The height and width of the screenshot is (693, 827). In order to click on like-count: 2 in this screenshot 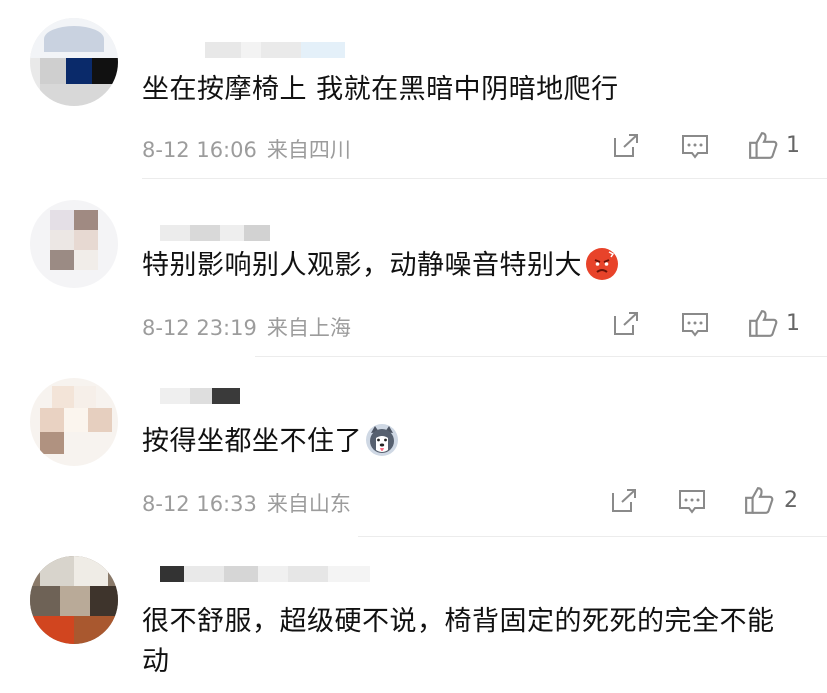, I will do `click(791, 500)`.